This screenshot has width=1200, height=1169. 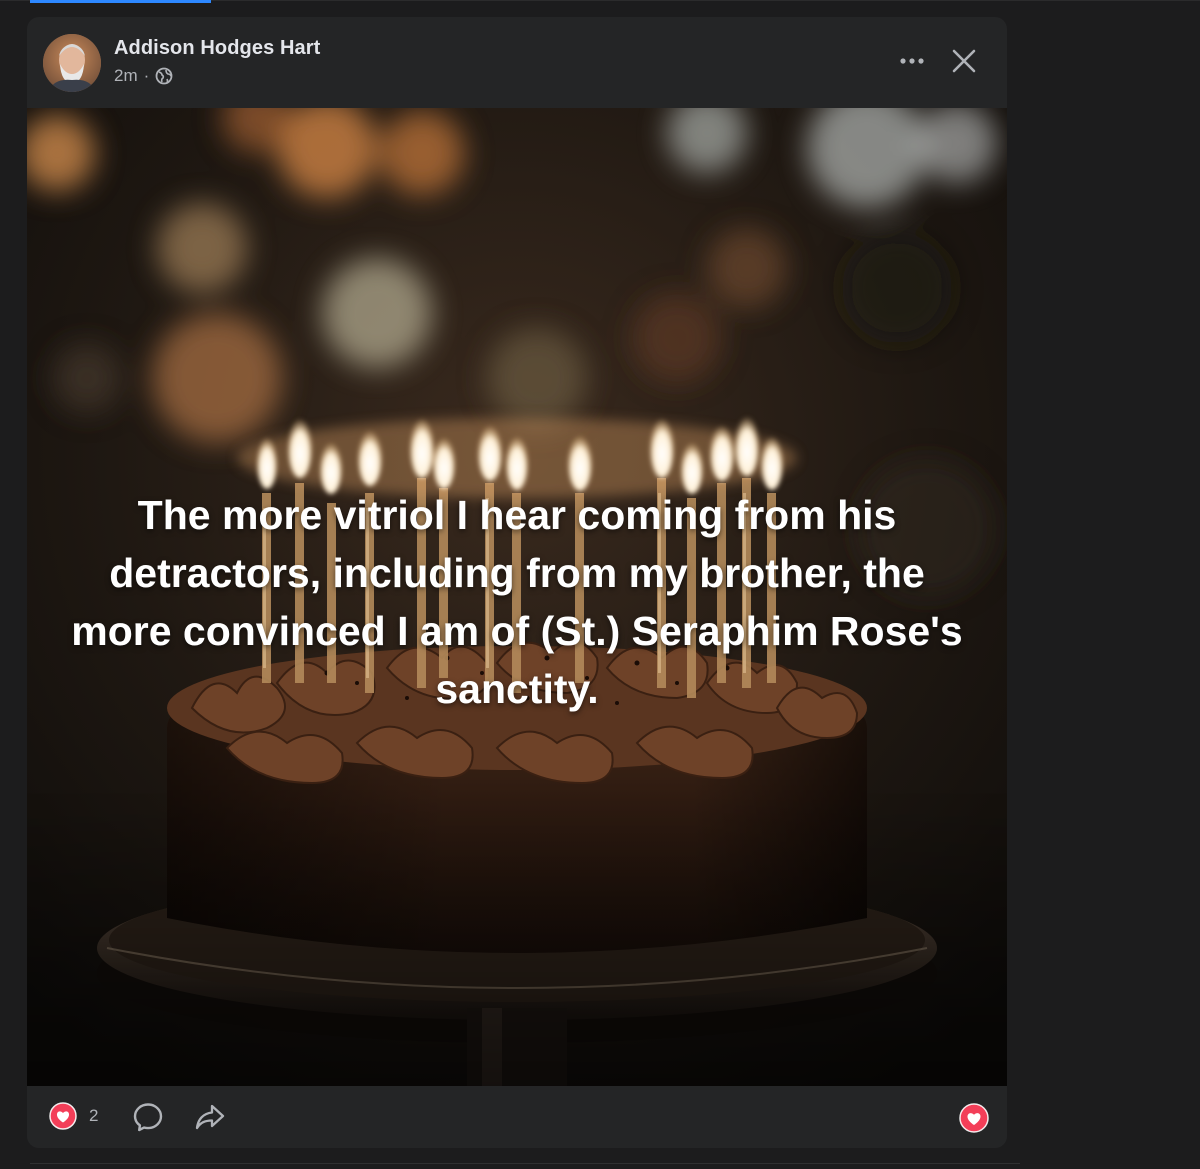 What do you see at coordinates (126, 76) in the screenshot?
I see `post-timestamp: 2m` at bounding box center [126, 76].